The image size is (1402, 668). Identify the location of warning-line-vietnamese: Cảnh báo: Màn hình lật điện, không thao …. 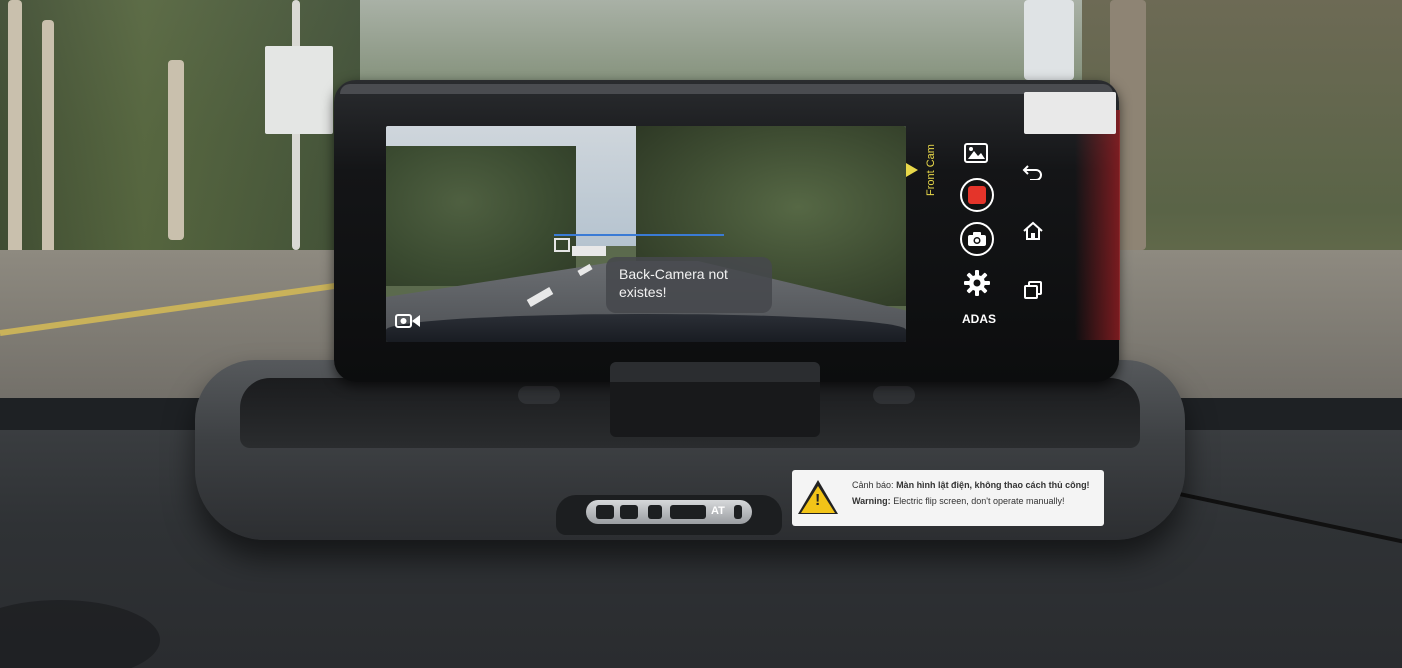
(975, 485).